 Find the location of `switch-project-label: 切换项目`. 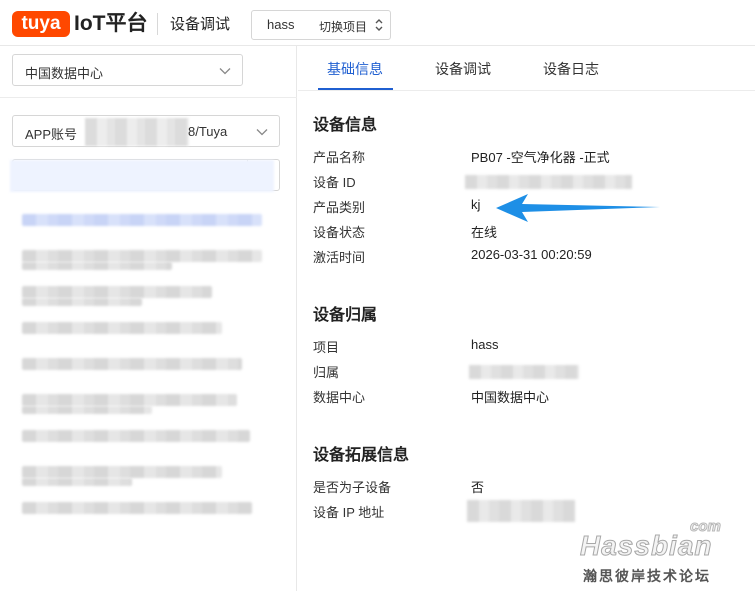

switch-project-label: 切换项目 is located at coordinates (343, 27).